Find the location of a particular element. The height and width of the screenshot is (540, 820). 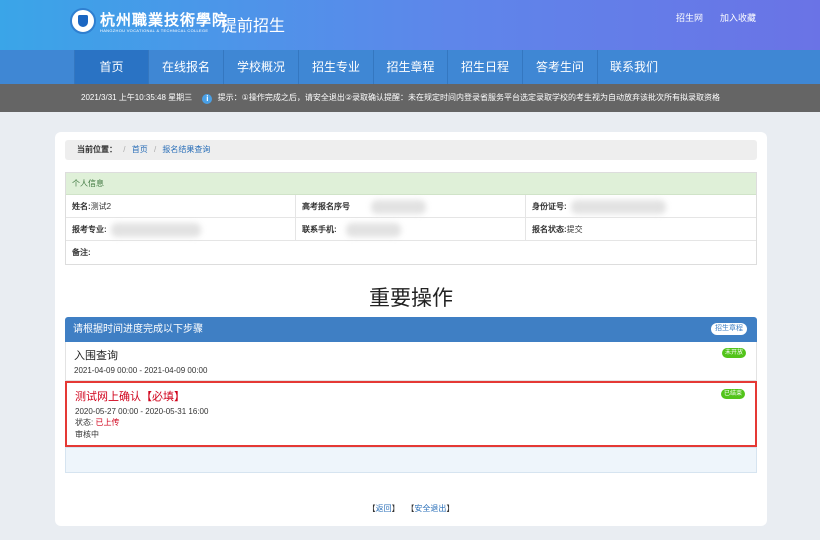

nav-item-home: 首页 is located at coordinates (111, 67).